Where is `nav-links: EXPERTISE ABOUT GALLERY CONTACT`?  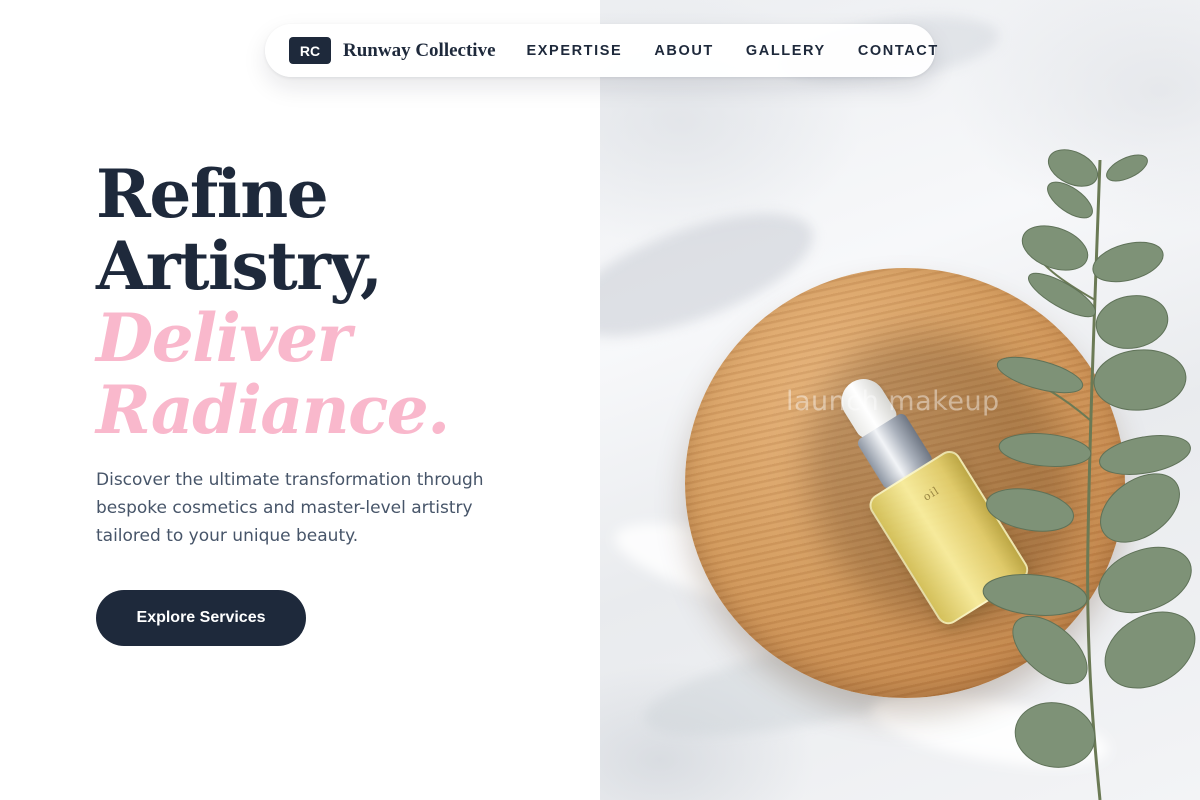 nav-links: EXPERTISE ABOUT GALLERY CONTACT is located at coordinates (733, 51).